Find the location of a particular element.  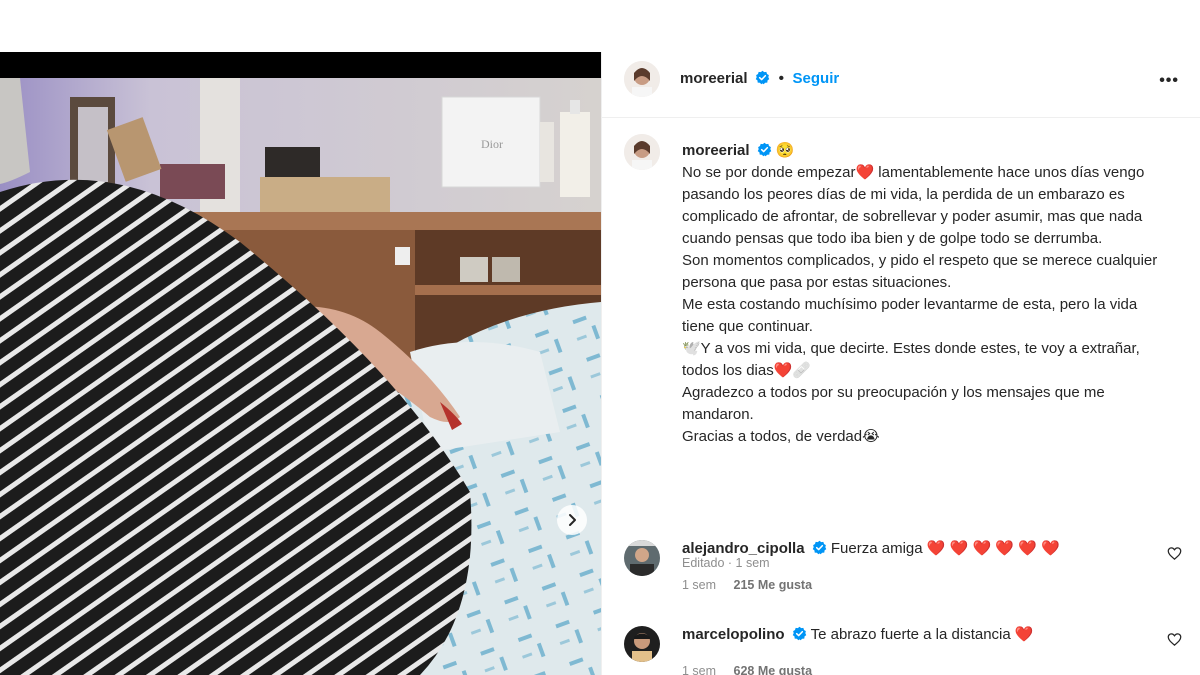

caption-avatar is located at coordinates (642, 152).